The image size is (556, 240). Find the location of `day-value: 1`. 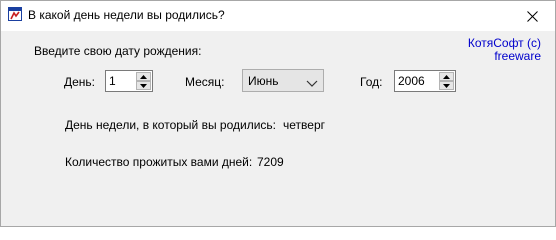

day-value: 1 is located at coordinates (112, 81).